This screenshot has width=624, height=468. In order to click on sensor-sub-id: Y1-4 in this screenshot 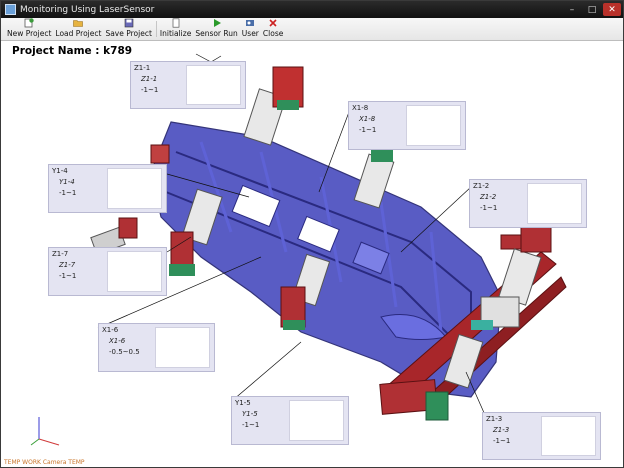, I will do `click(67, 182)`.